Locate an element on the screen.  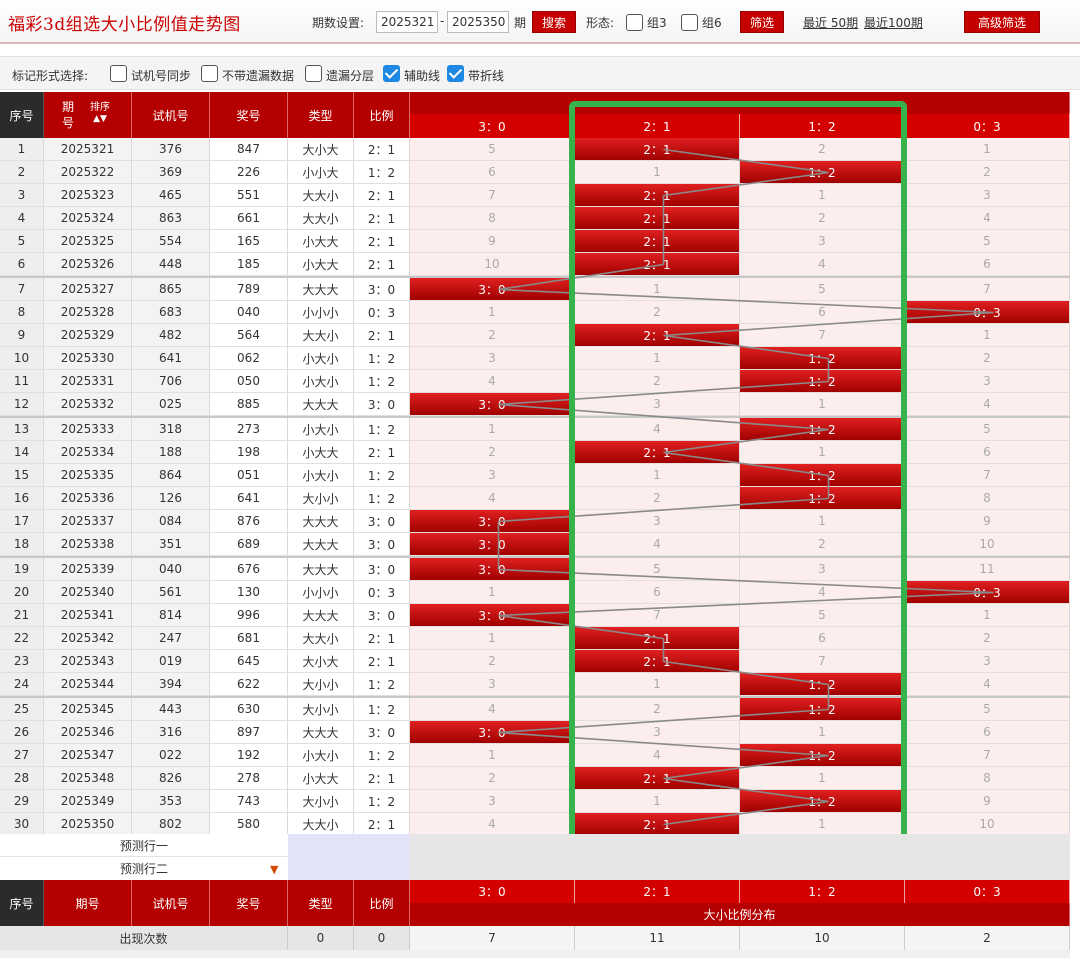
row-period: 2025344 is located at coordinates (88, 684).